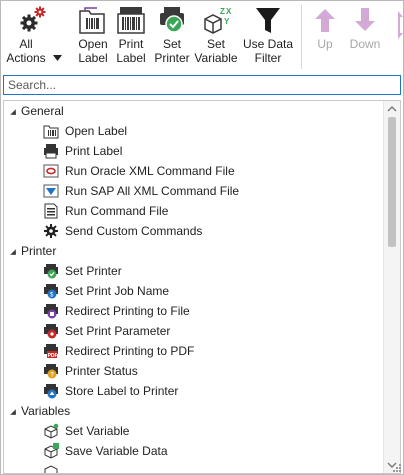 The width and height of the screenshot is (404, 475). I want to click on scrollbar-thumb, so click(392, 182).